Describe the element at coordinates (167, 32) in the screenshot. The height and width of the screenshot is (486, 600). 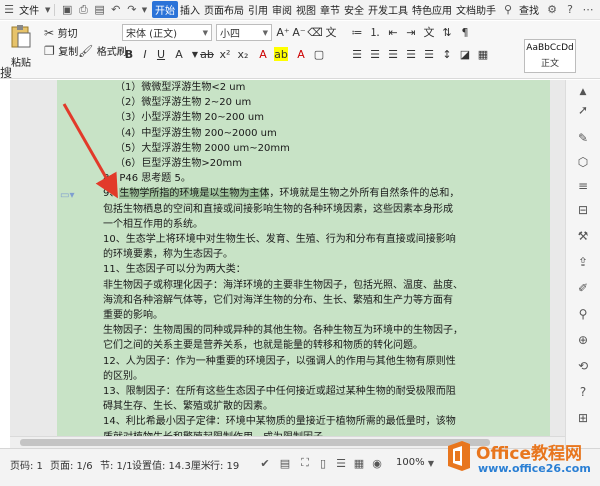
I see `font-family-select: 宋体 (正文) ▼` at that location.